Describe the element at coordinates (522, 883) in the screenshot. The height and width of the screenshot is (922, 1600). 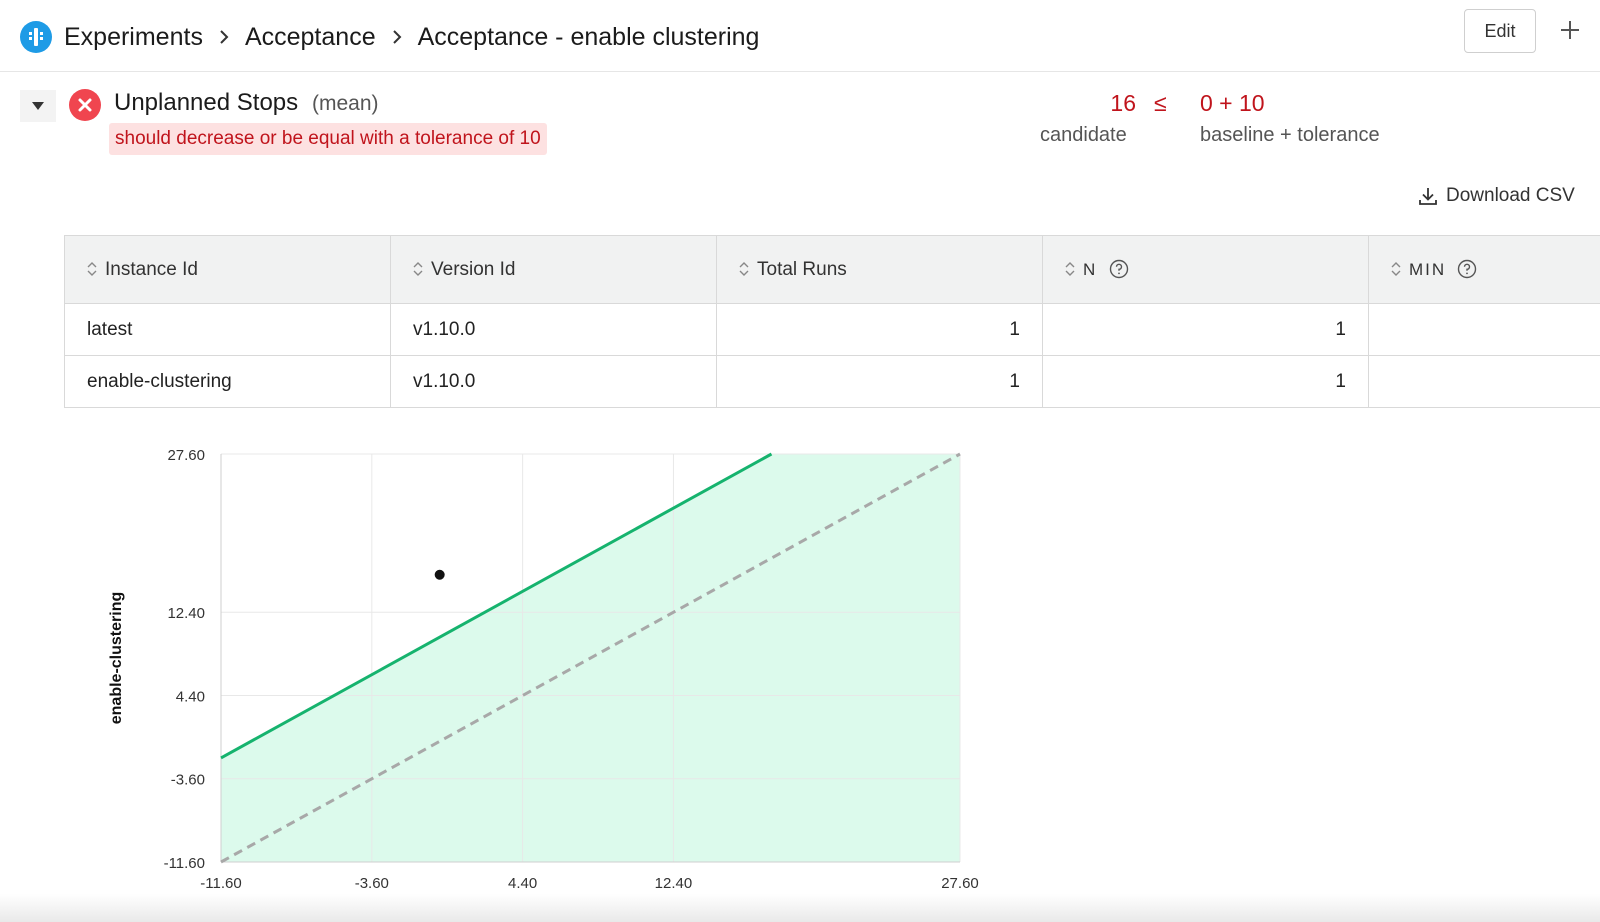
I see `x-tick-label: 4.40` at that location.